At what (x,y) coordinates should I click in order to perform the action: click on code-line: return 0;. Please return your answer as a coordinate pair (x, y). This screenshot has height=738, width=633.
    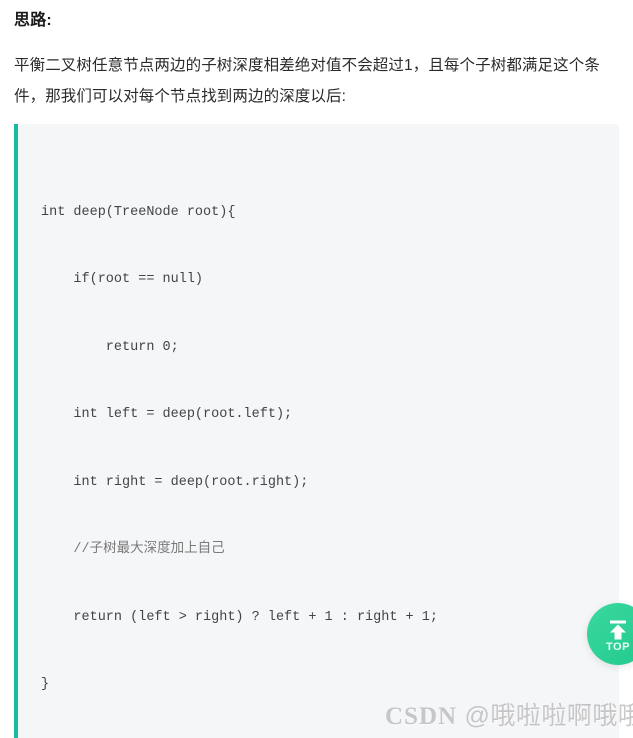
    Looking at the image, I should click on (110, 347).